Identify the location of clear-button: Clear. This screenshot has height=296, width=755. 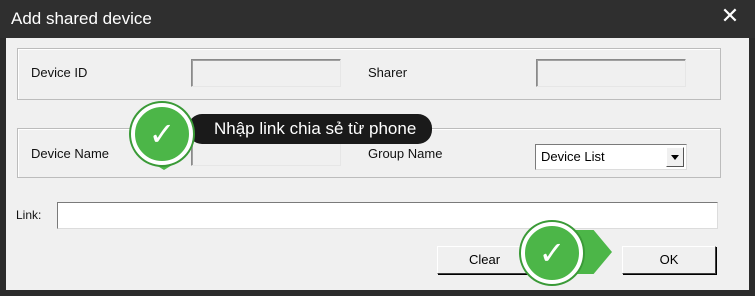
(484, 260).